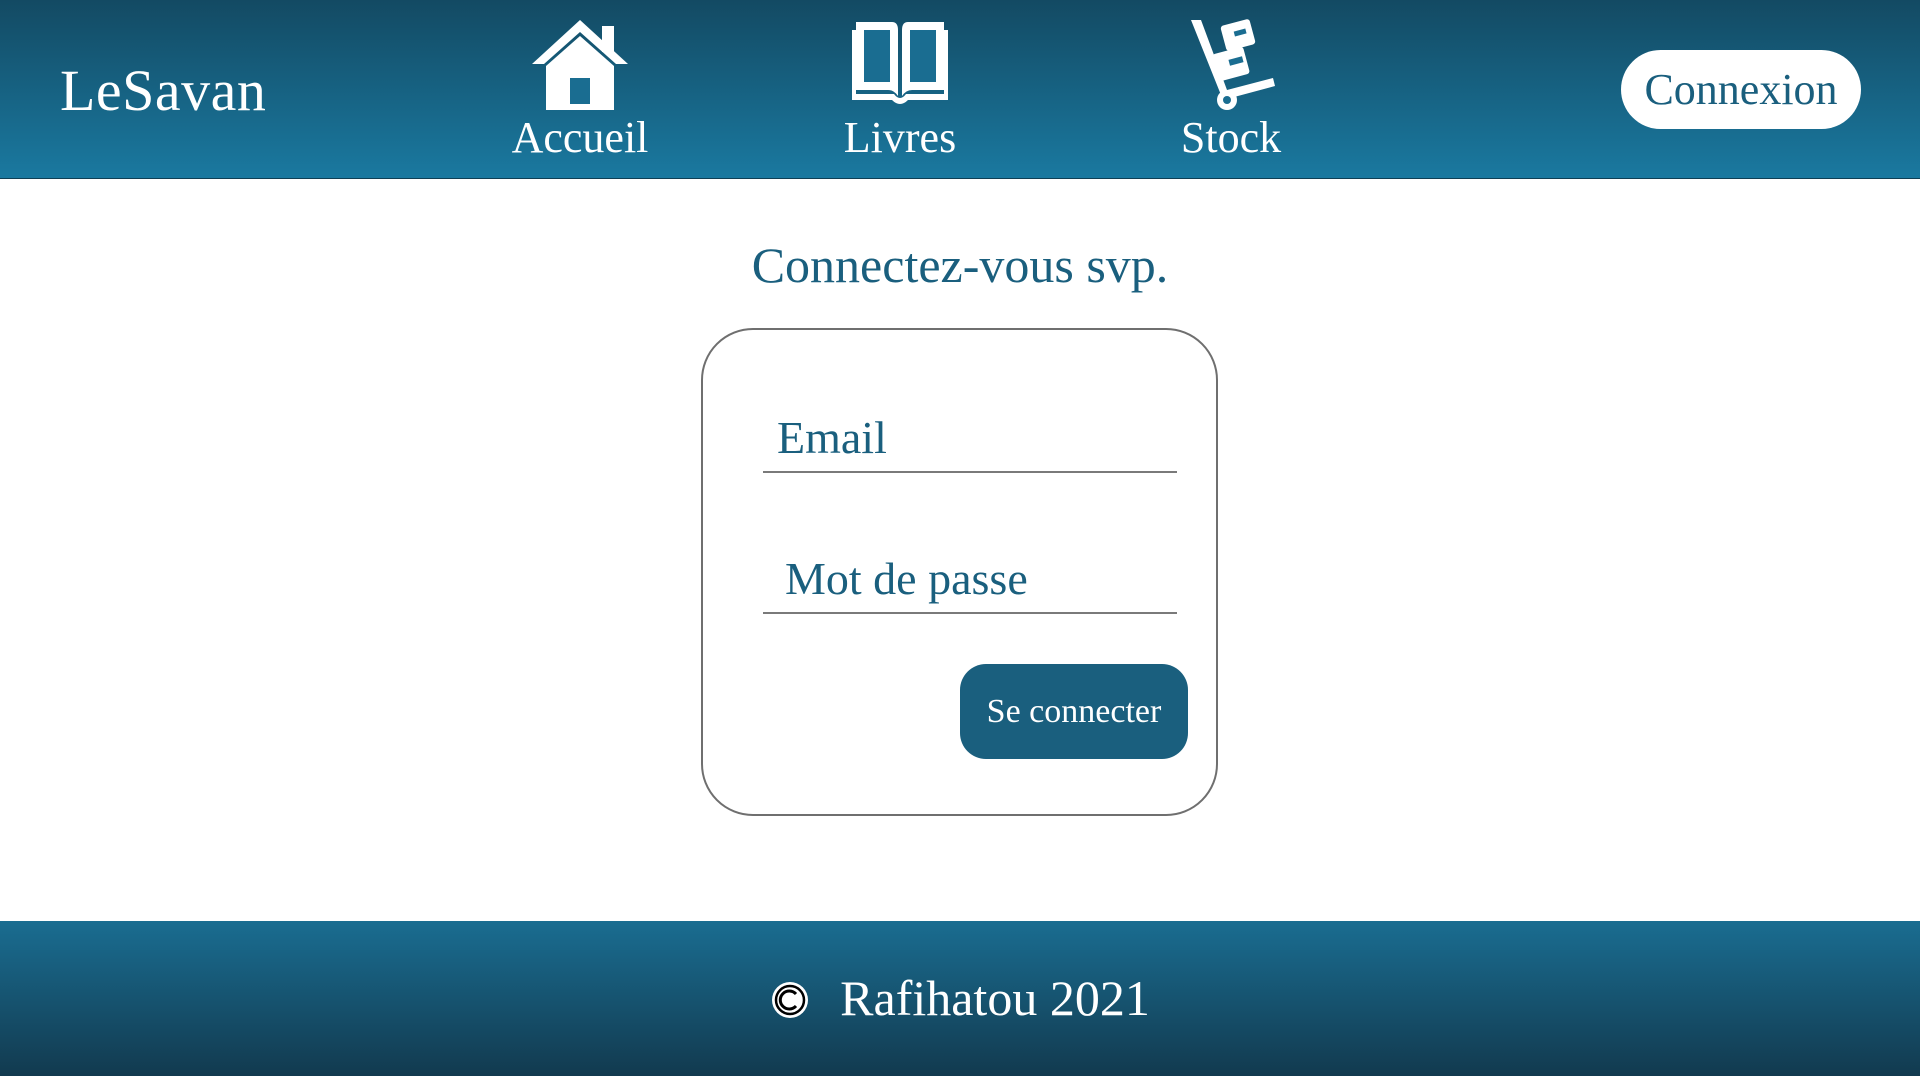  What do you see at coordinates (1233, 64) in the screenshot?
I see `hand-truck-icon` at bounding box center [1233, 64].